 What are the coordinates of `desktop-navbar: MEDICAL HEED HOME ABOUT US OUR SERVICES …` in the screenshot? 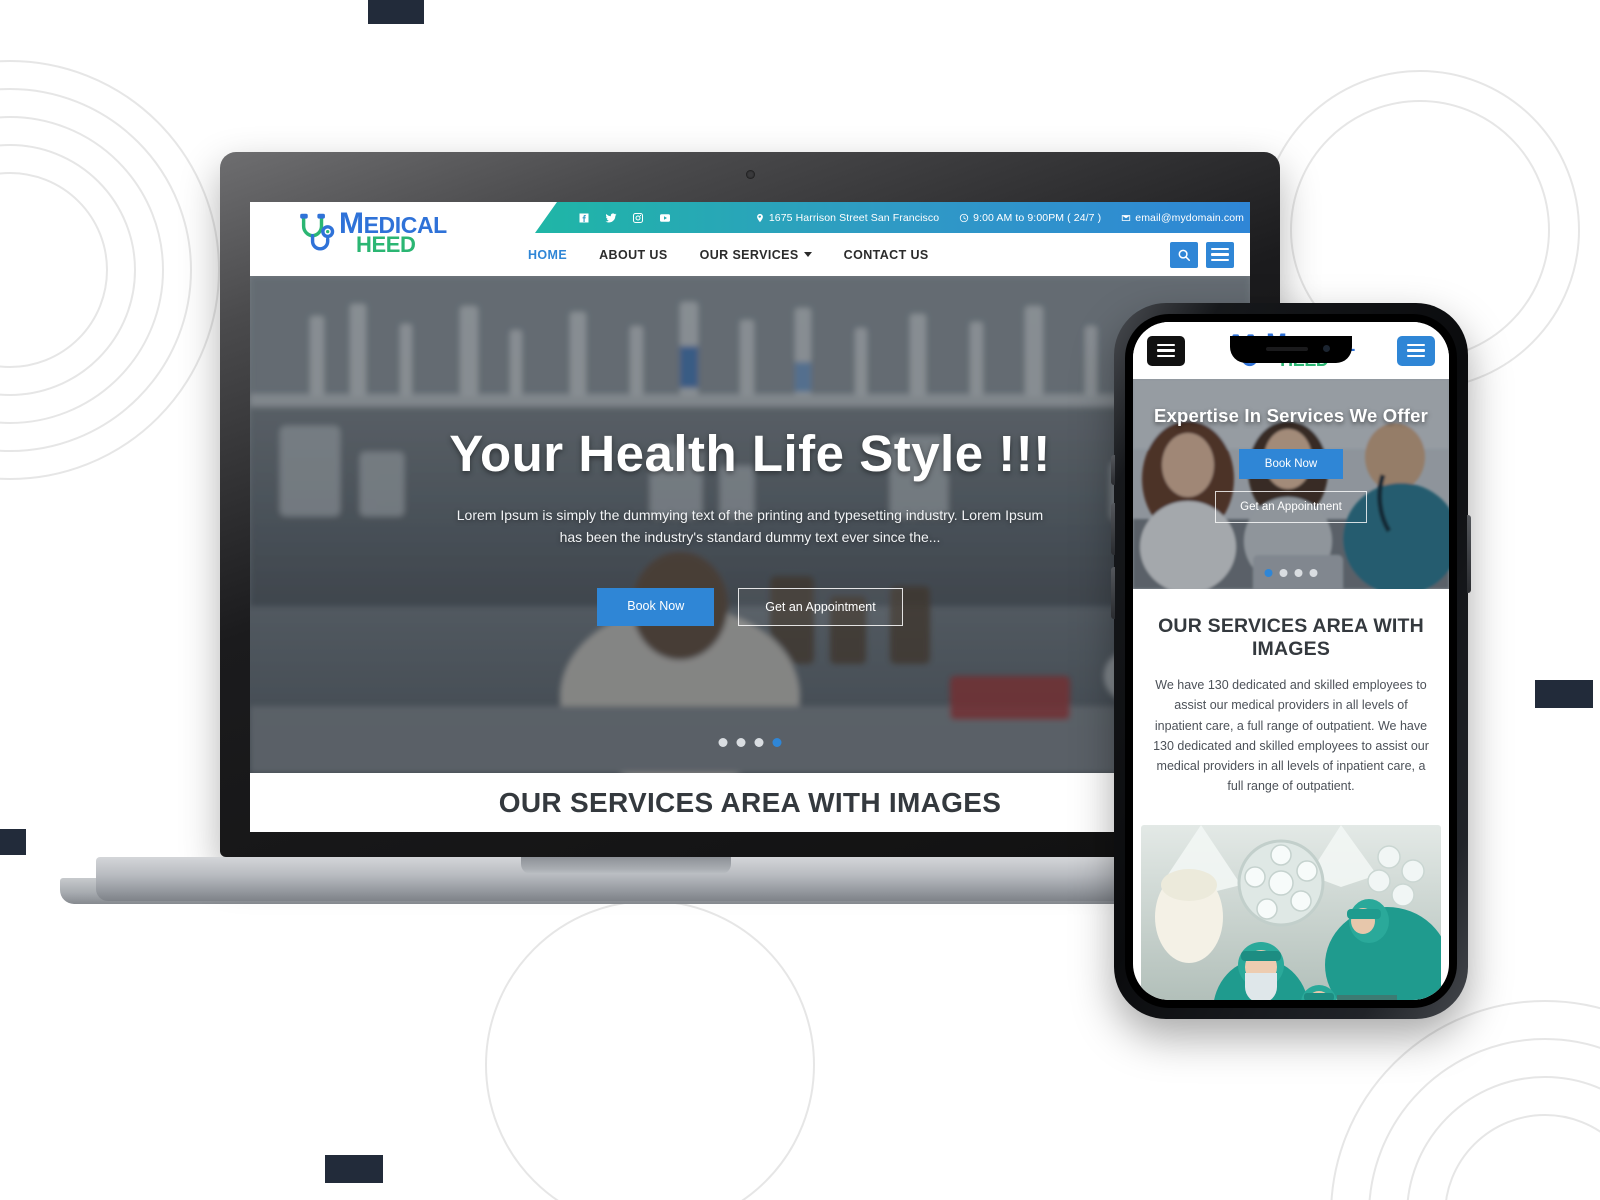 It's located at (750, 242).